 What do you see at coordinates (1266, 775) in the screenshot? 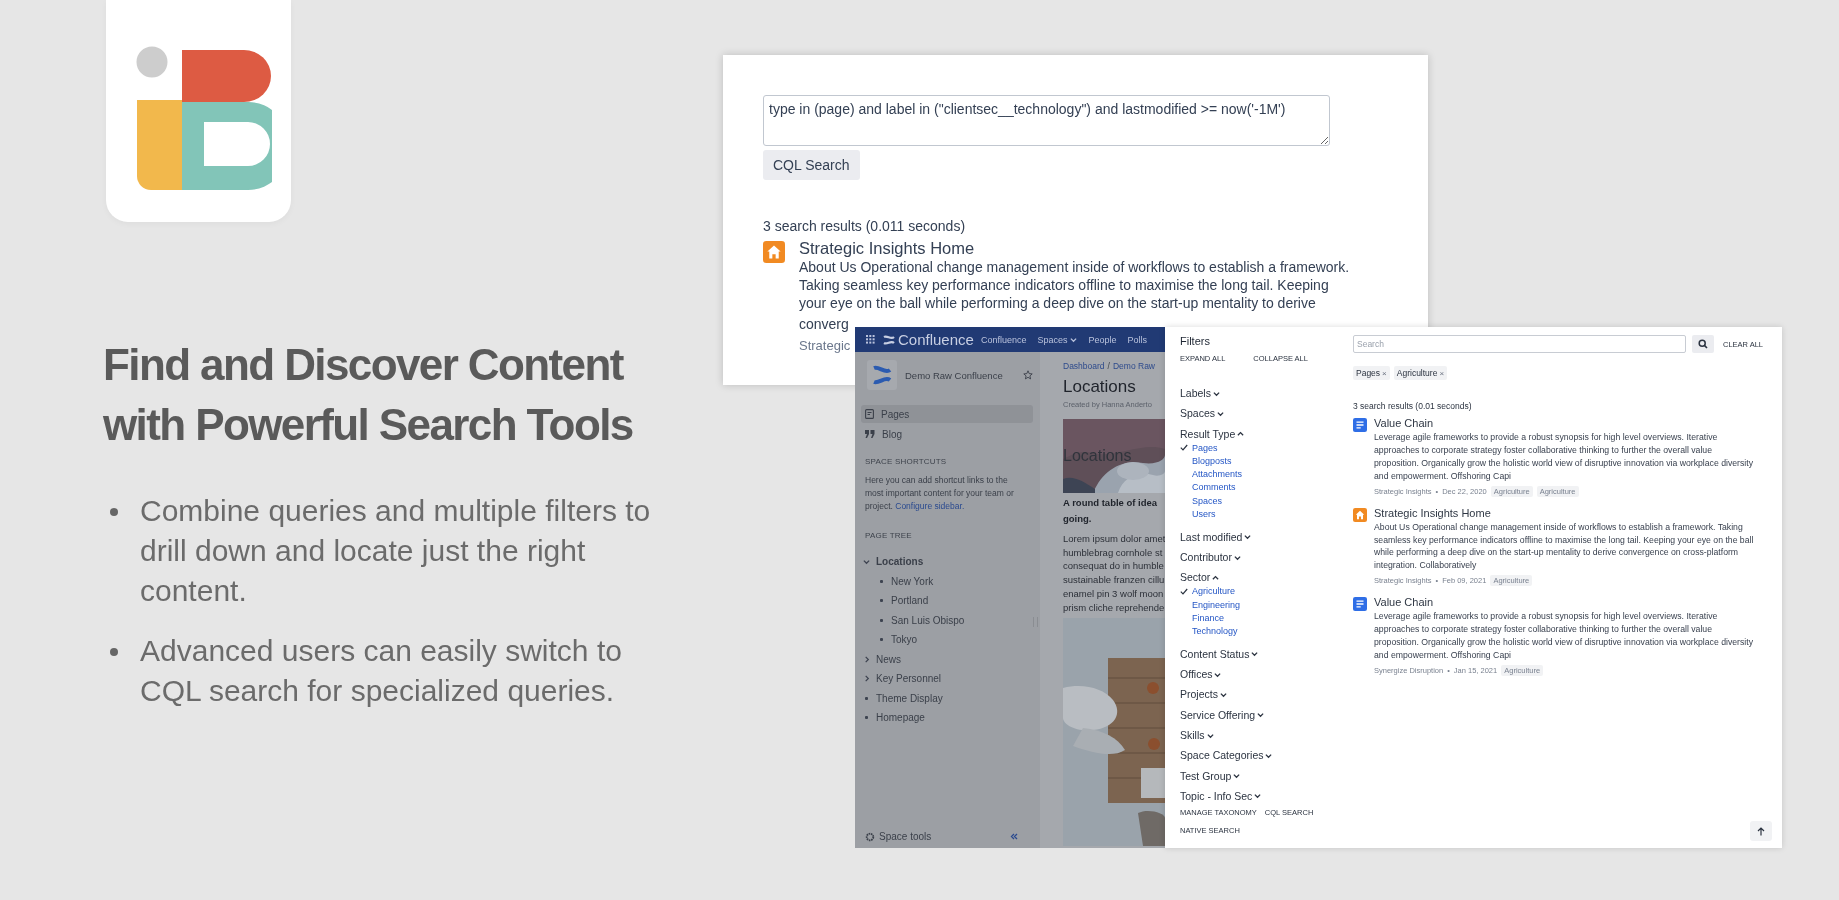
I see `filter-group: Test Group` at bounding box center [1266, 775].